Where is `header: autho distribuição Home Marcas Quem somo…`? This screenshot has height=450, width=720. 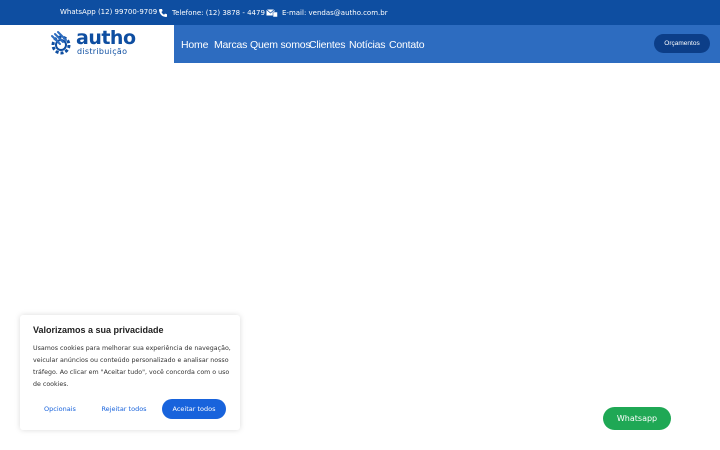 header: autho distribuição Home Marcas Quem somo… is located at coordinates (360, 44).